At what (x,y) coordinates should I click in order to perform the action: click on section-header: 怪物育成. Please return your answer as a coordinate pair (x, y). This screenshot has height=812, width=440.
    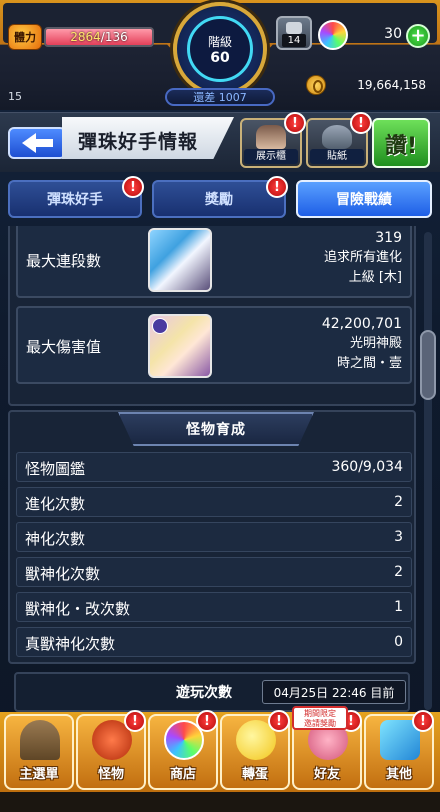
    Looking at the image, I should click on (216, 429).